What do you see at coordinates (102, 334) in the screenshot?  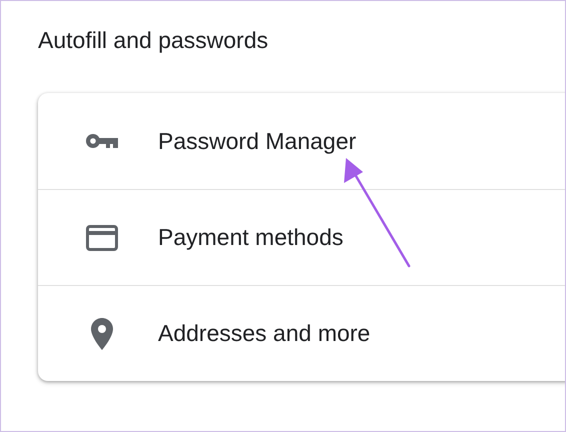 I see `location-pin-icon` at bounding box center [102, 334].